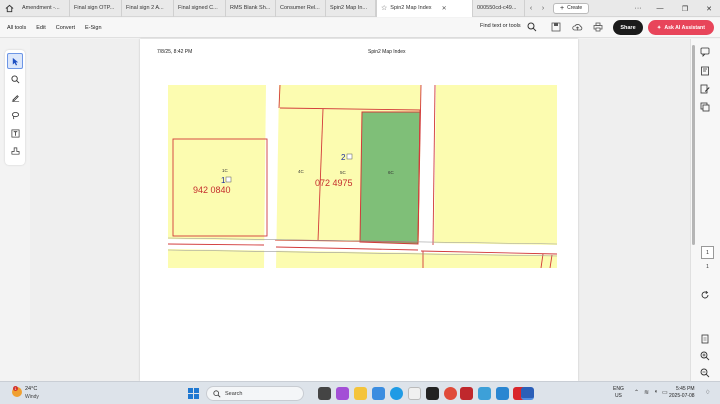  Describe the element at coordinates (212, 190) in the screenshot. I see `label-lot-1-id: 942 0840` at that location.